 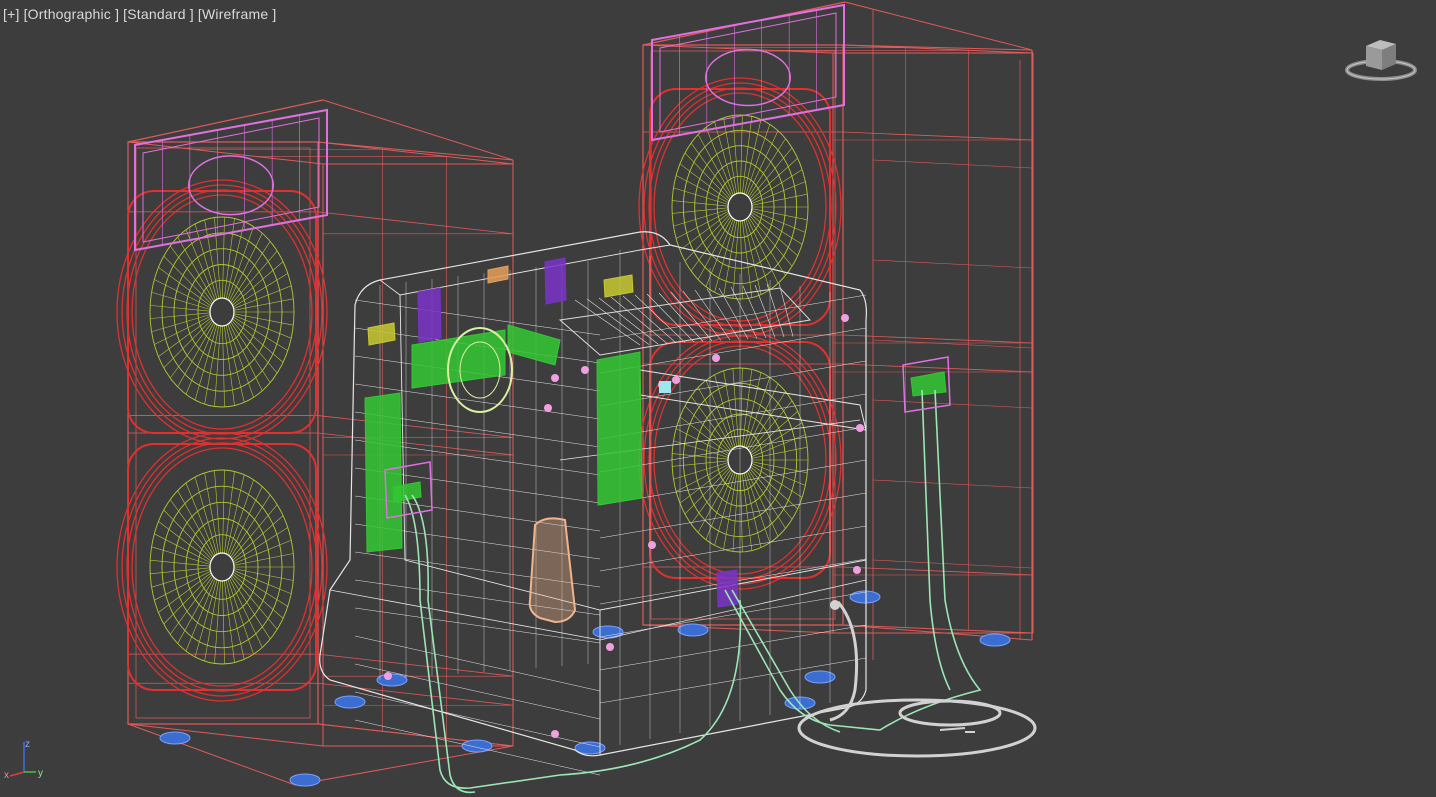 I want to click on jack-panel-right, so click(x=928, y=384).